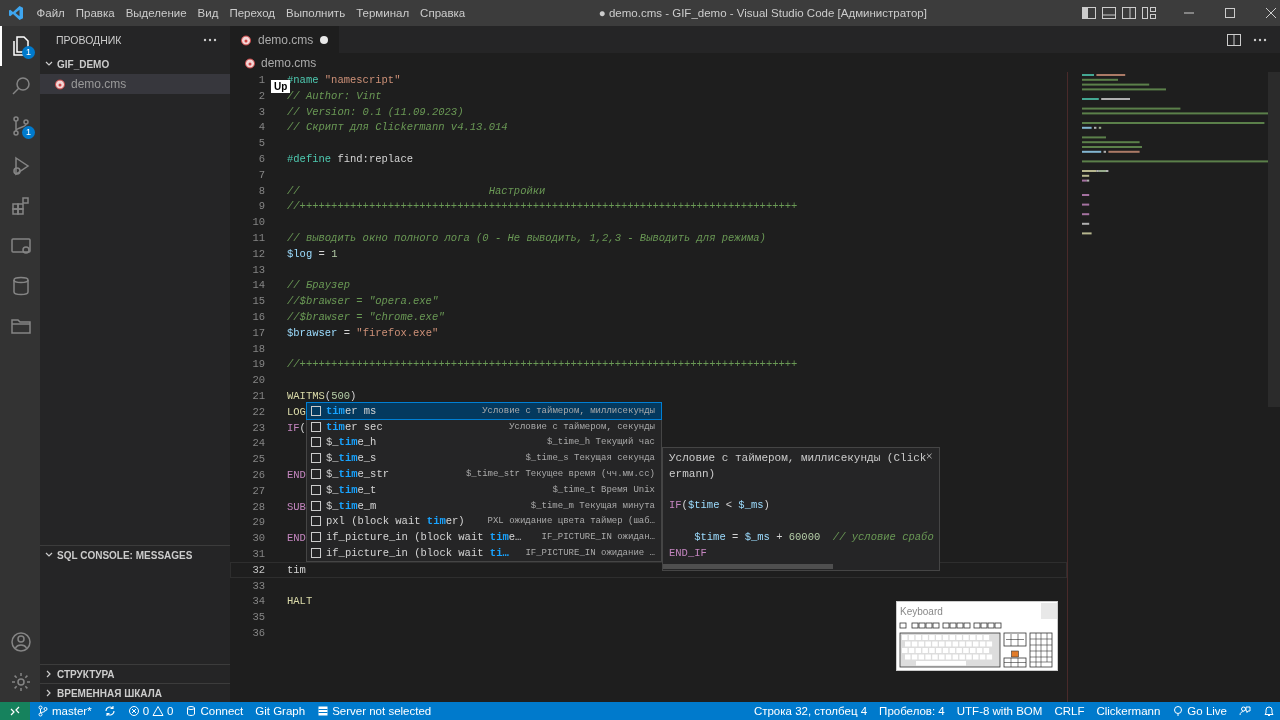  Describe the element at coordinates (542, 206) in the screenshot. I see `code-line: //+++++++++++++++++++++++++++++++++++++++++++++++++++++++++++++++++++++++++++++++` at that location.